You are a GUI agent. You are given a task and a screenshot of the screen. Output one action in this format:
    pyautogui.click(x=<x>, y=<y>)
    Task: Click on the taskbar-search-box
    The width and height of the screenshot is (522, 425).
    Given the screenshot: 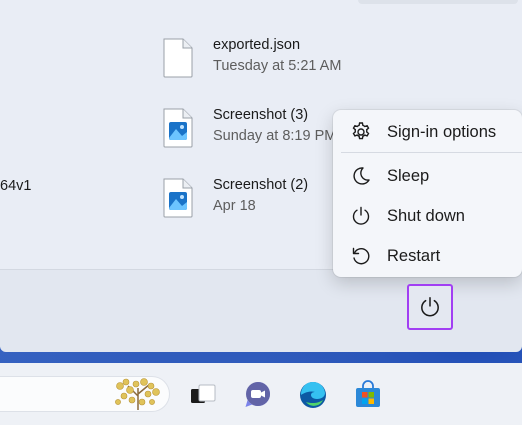 What is the action you would take?
    pyautogui.click(x=85, y=394)
    